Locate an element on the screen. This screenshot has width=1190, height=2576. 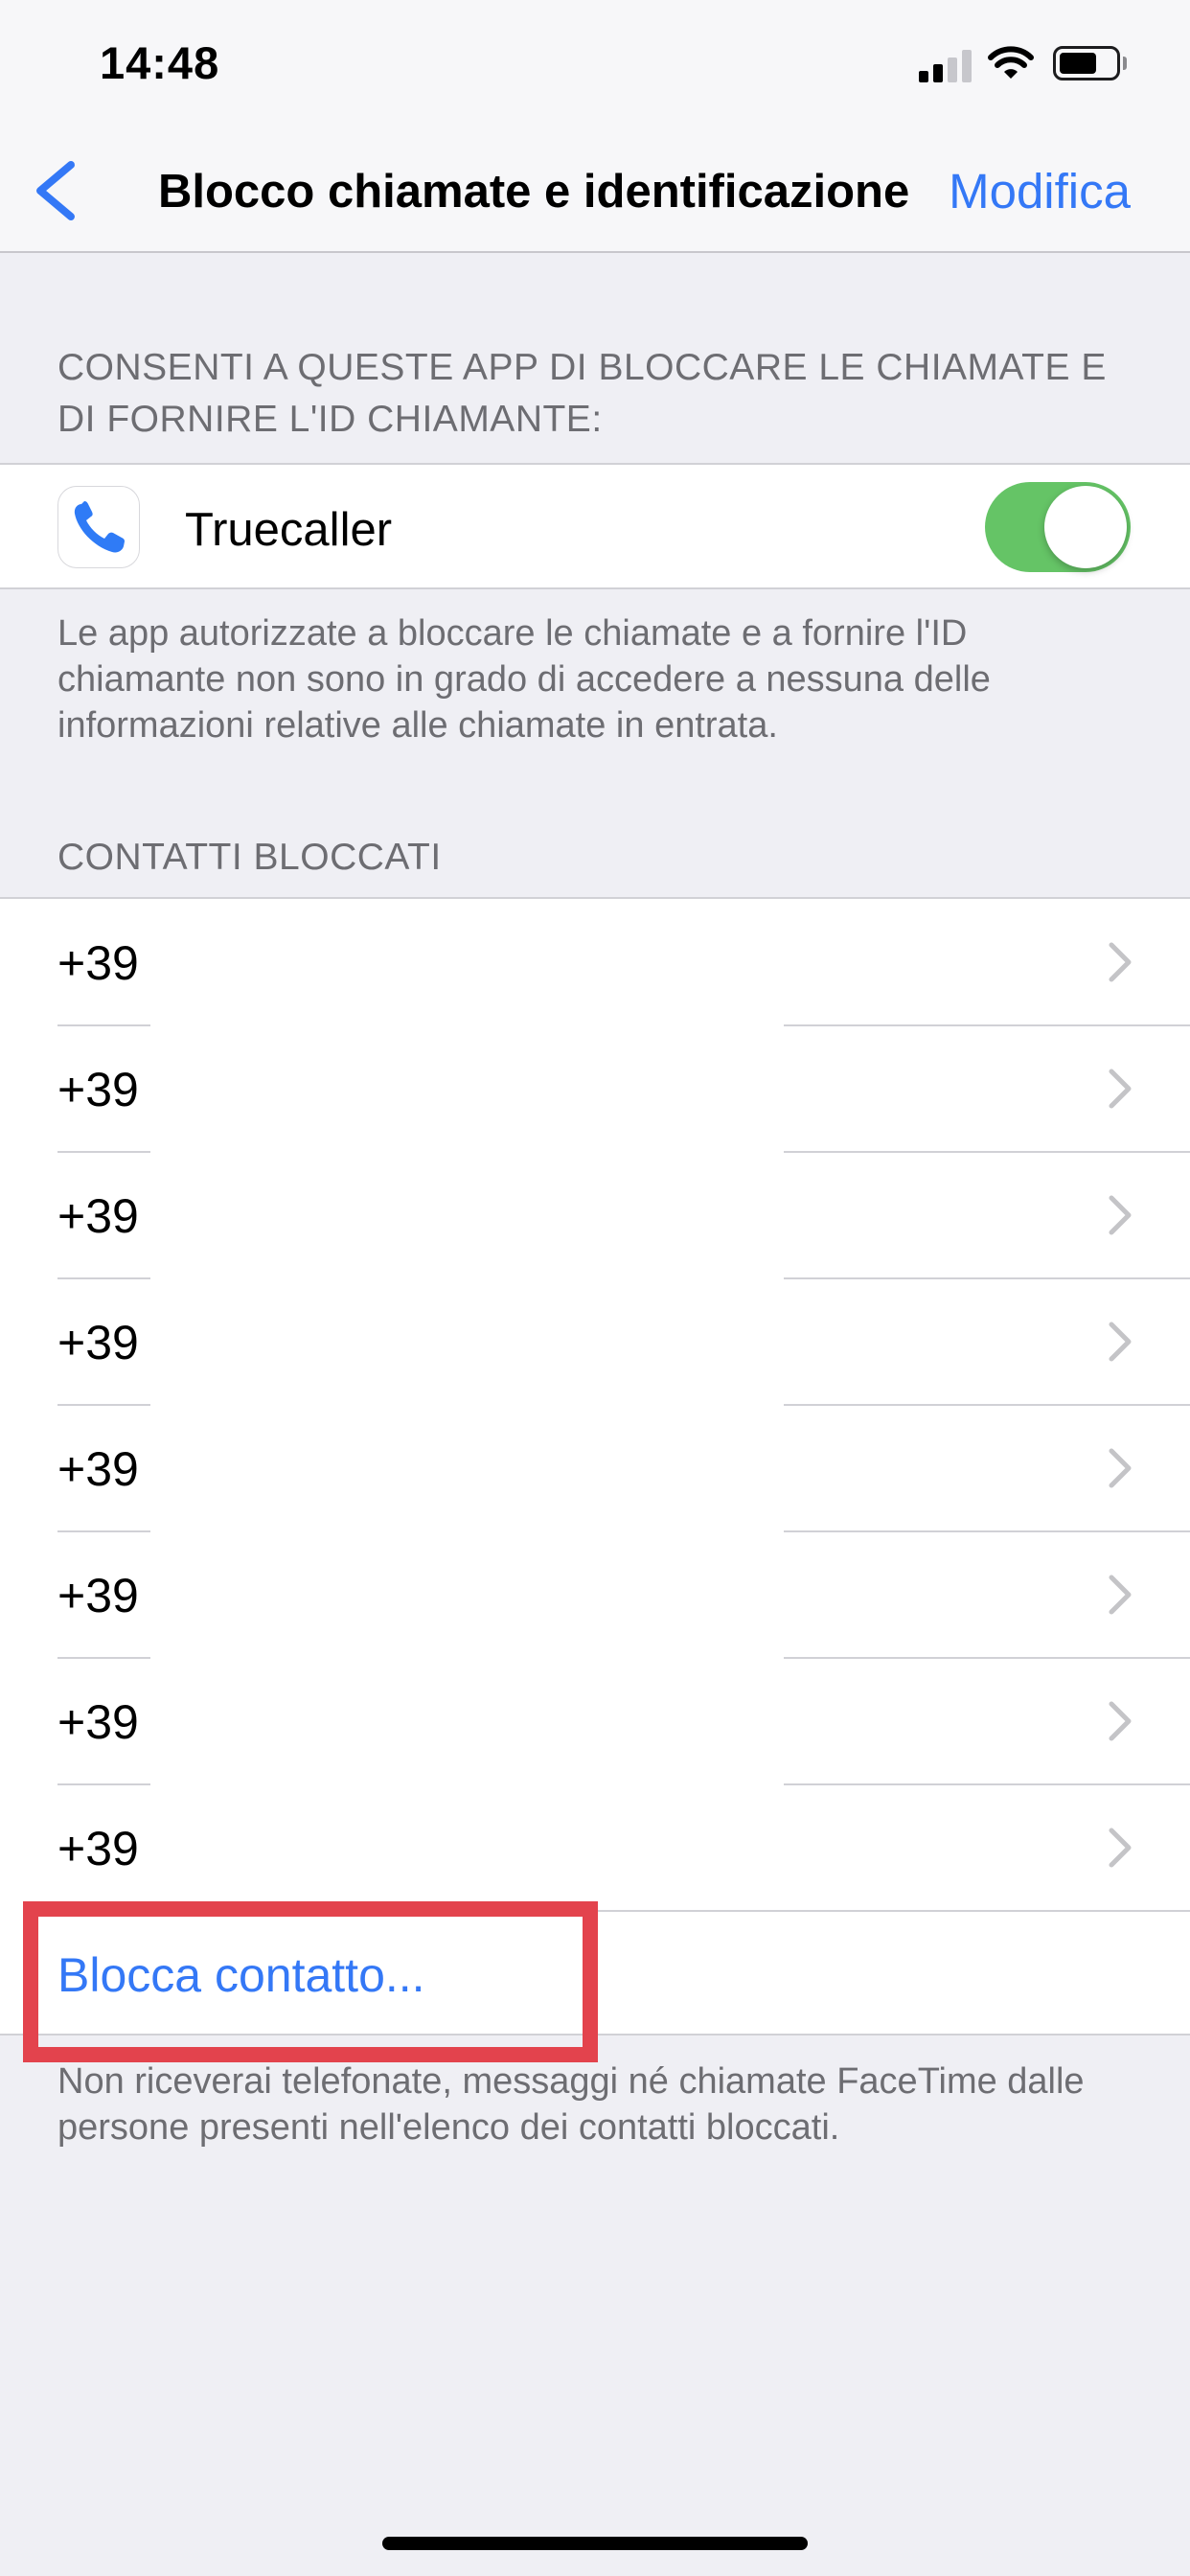
wifi-icon is located at coordinates (1011, 63).